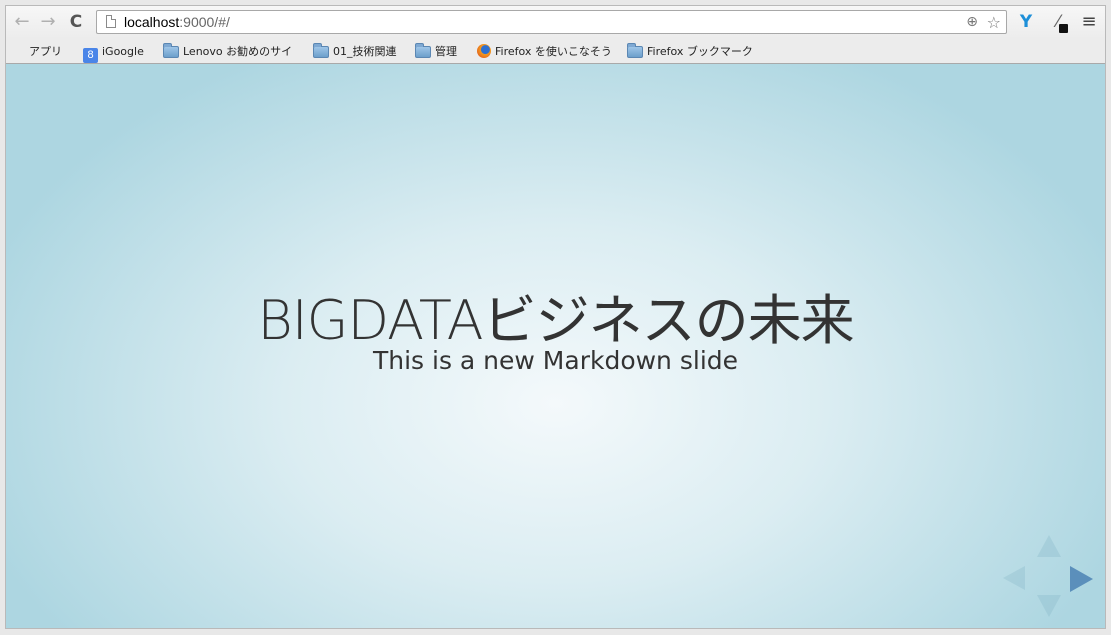 Image resolution: width=1111 pixels, height=635 pixels. I want to click on back-arrow-icon: ←, so click(22, 22).